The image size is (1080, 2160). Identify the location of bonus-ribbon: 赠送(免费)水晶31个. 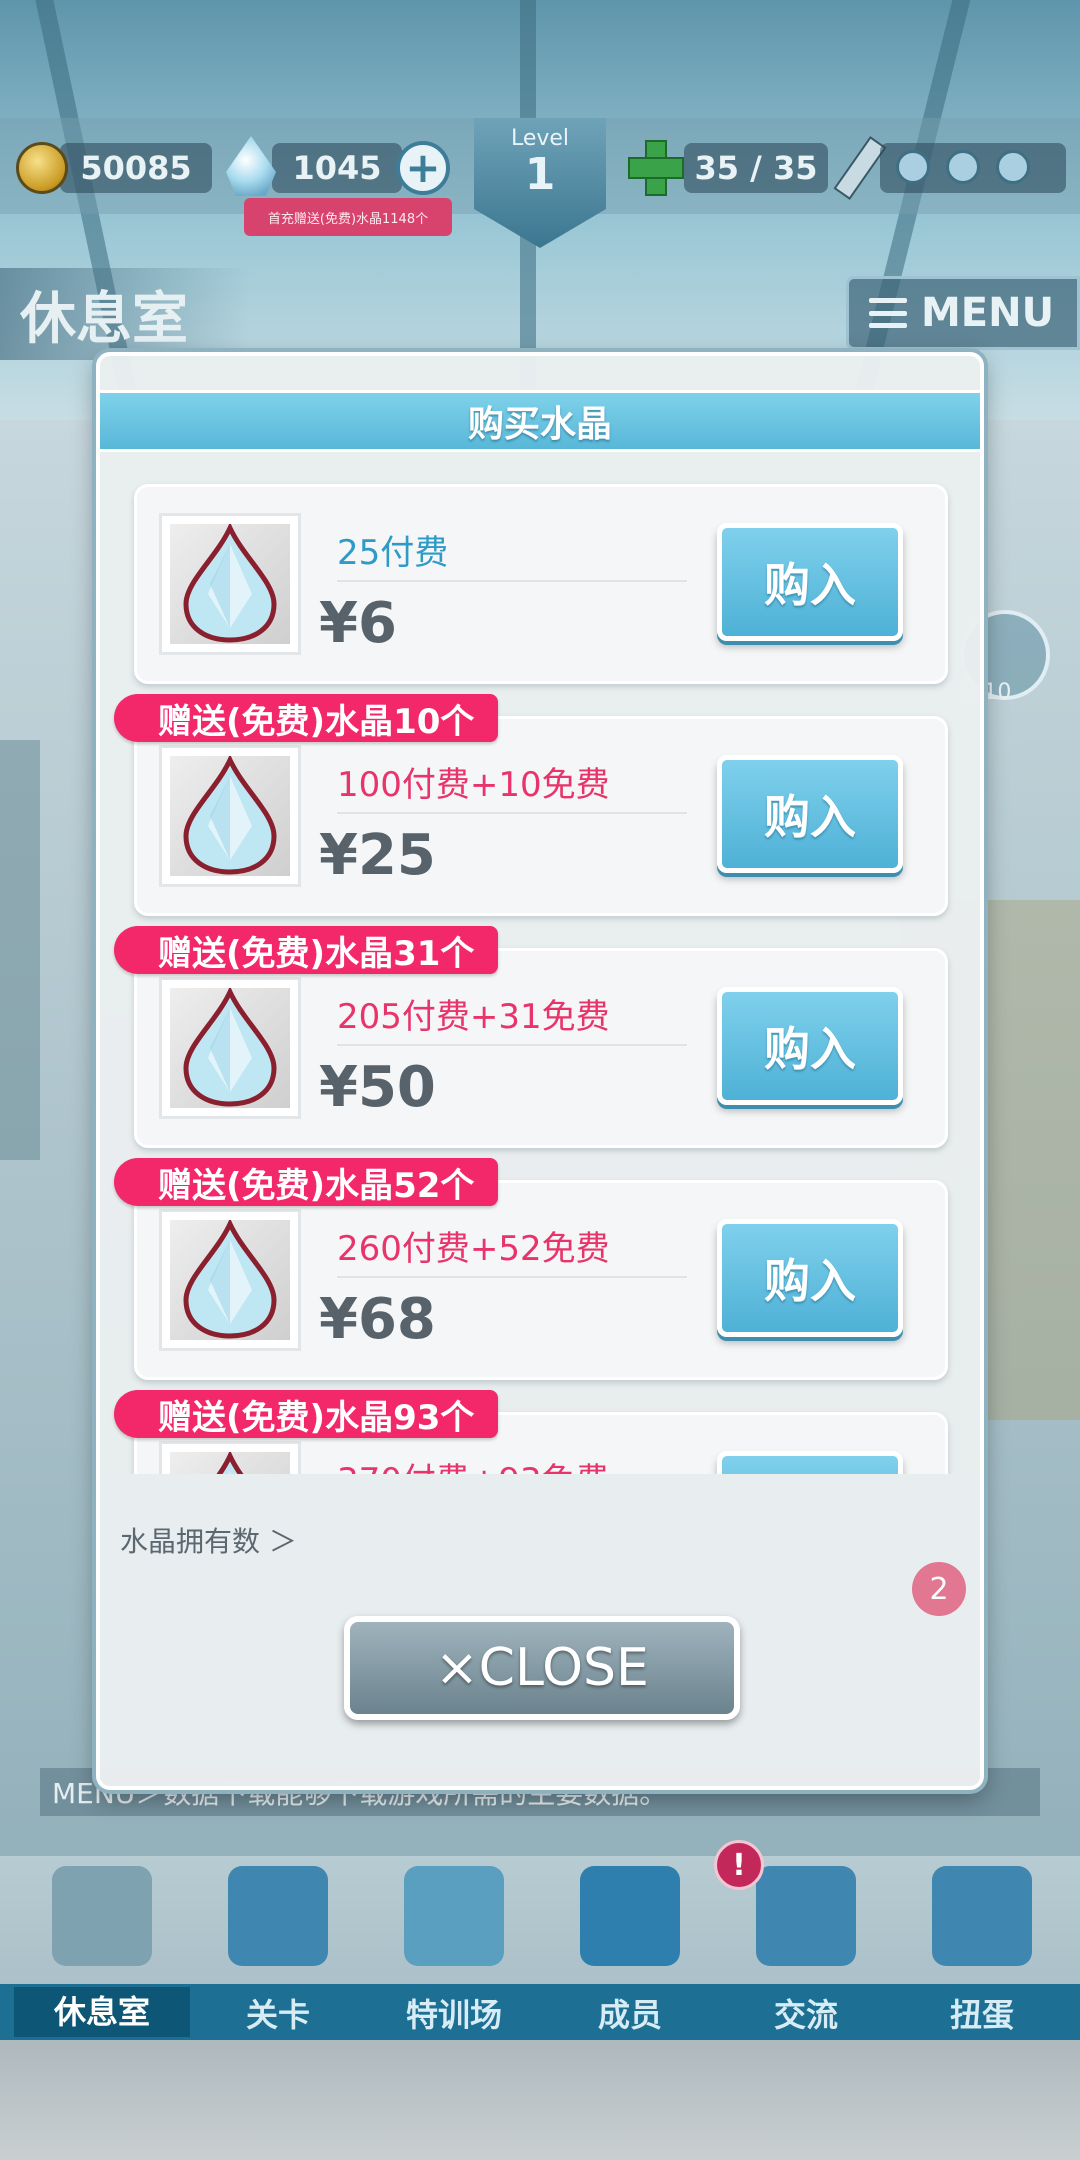
(306, 950).